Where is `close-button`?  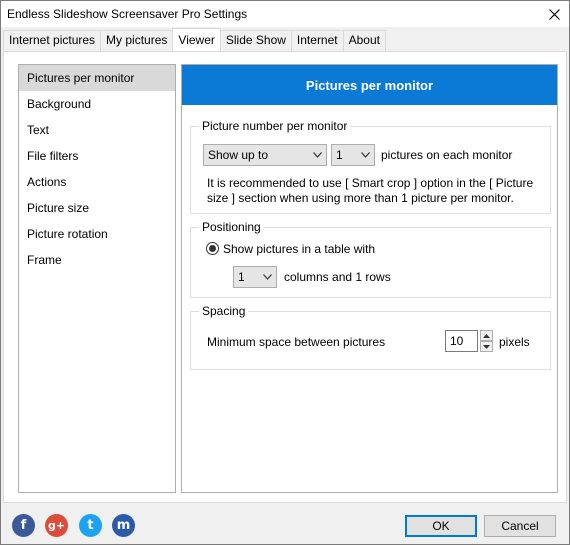
close-button is located at coordinates (554, 14).